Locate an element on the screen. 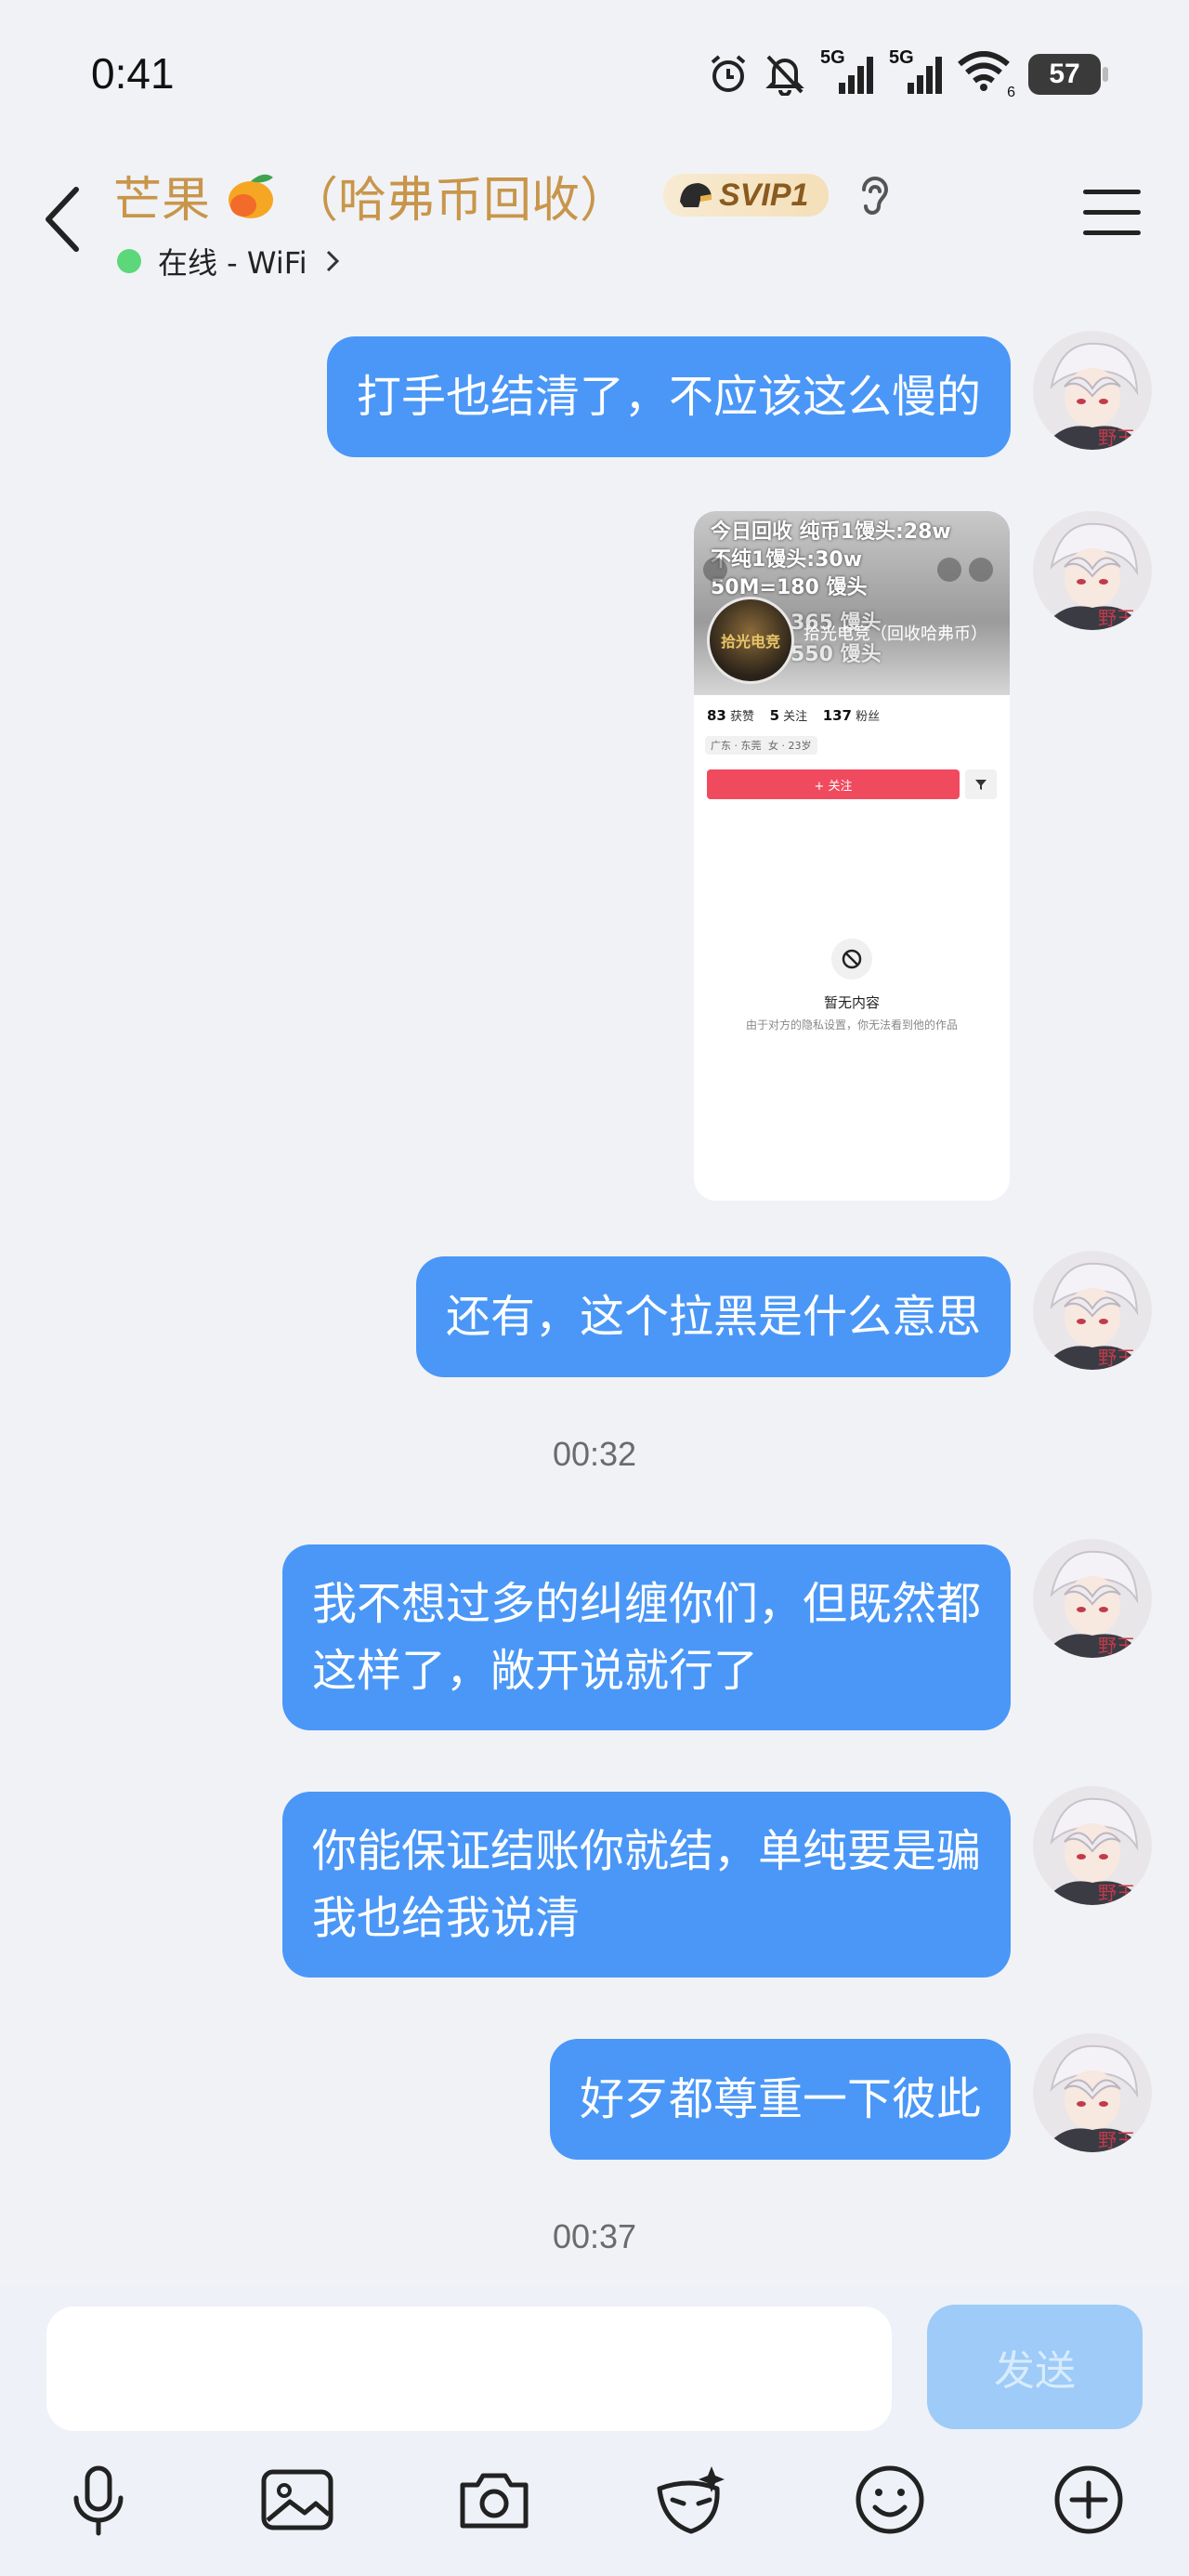 Image resolution: width=1189 pixels, height=2576 pixels. message-bubble: 还有，这个拉黑是什么意思 is located at coordinates (713, 1316).